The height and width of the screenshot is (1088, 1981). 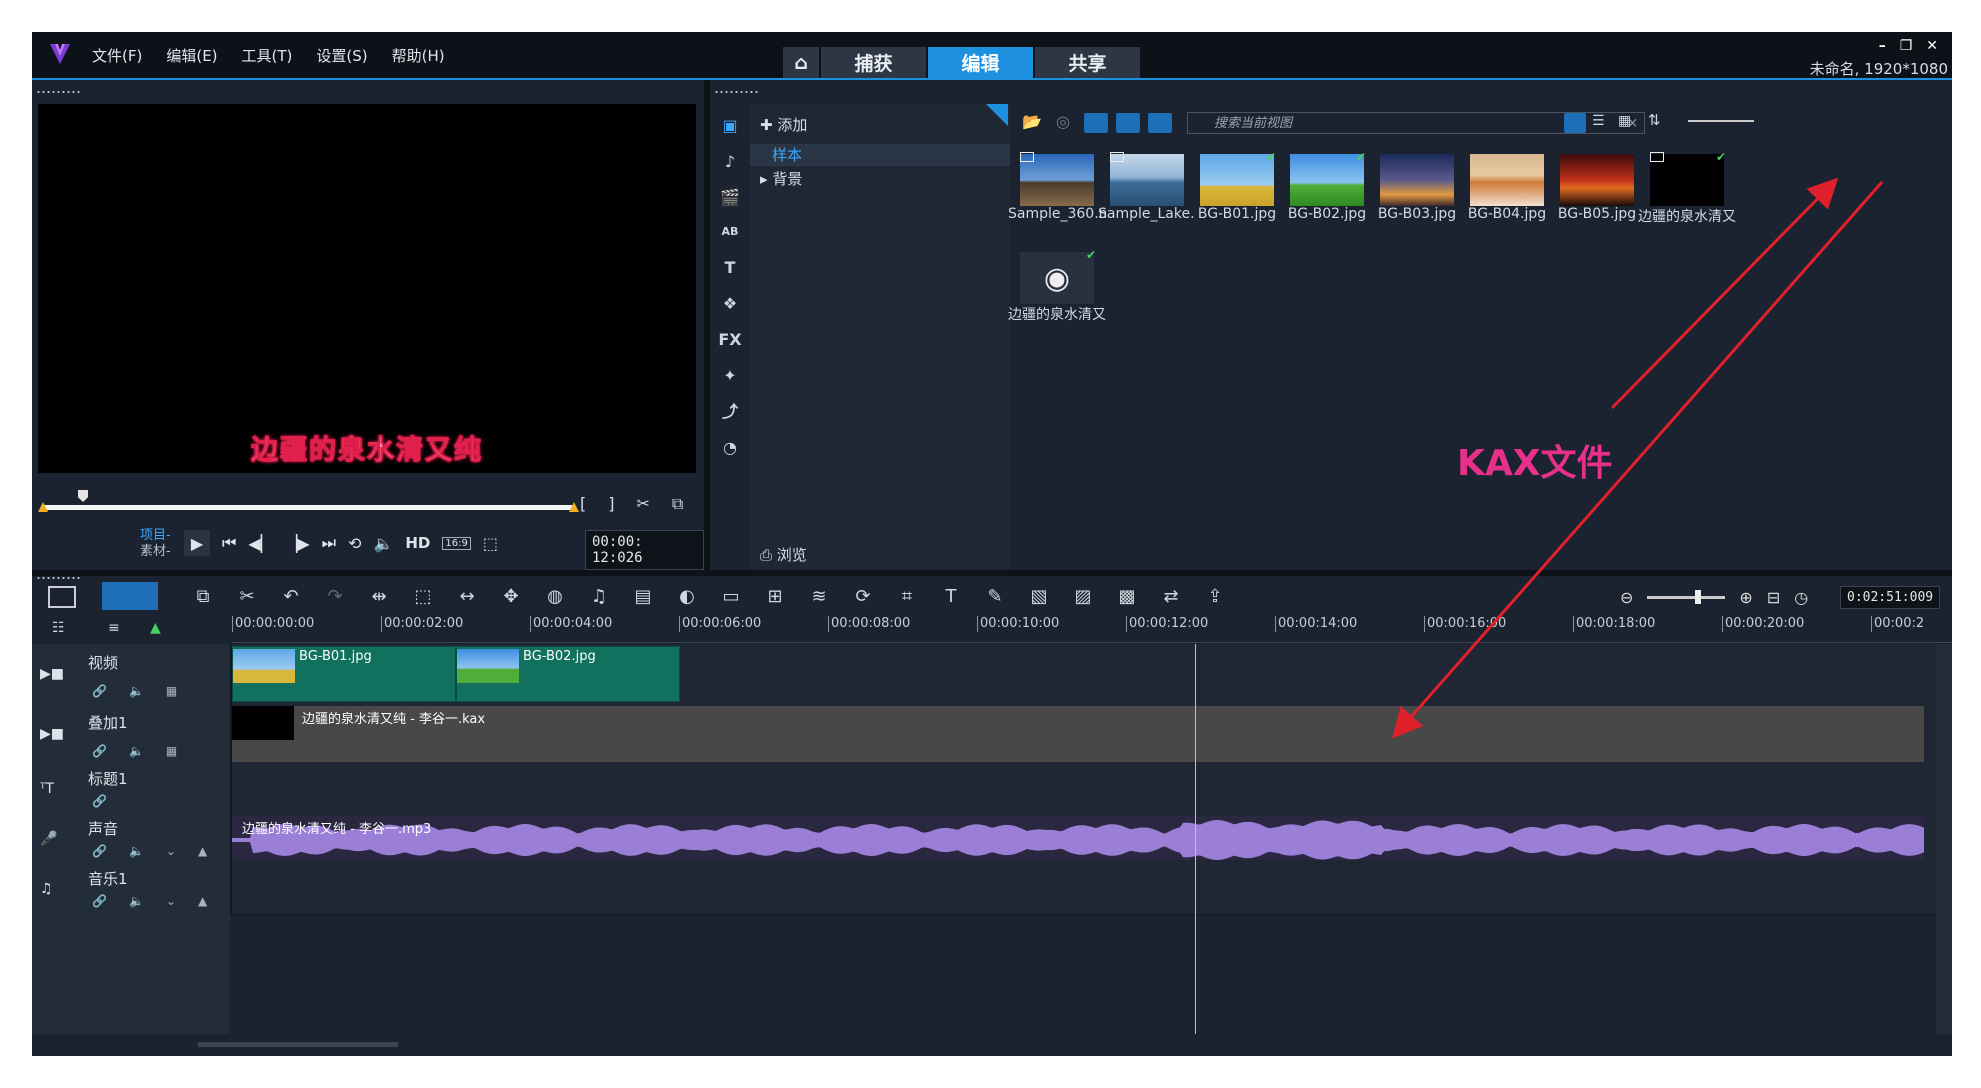 I want to click on export-icon: ⇪, so click(x=1215, y=596).